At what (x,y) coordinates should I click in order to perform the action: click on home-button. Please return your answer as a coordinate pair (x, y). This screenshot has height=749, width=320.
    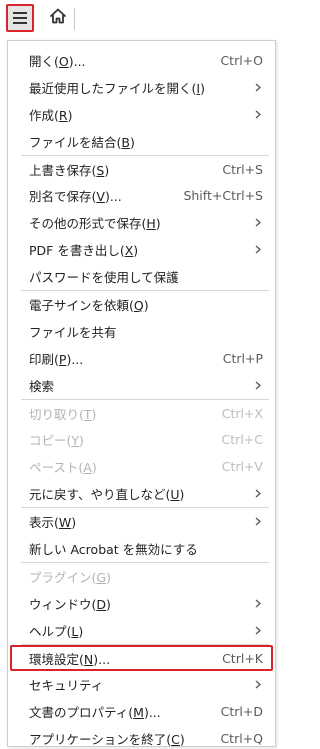
    Looking at the image, I should click on (58, 18).